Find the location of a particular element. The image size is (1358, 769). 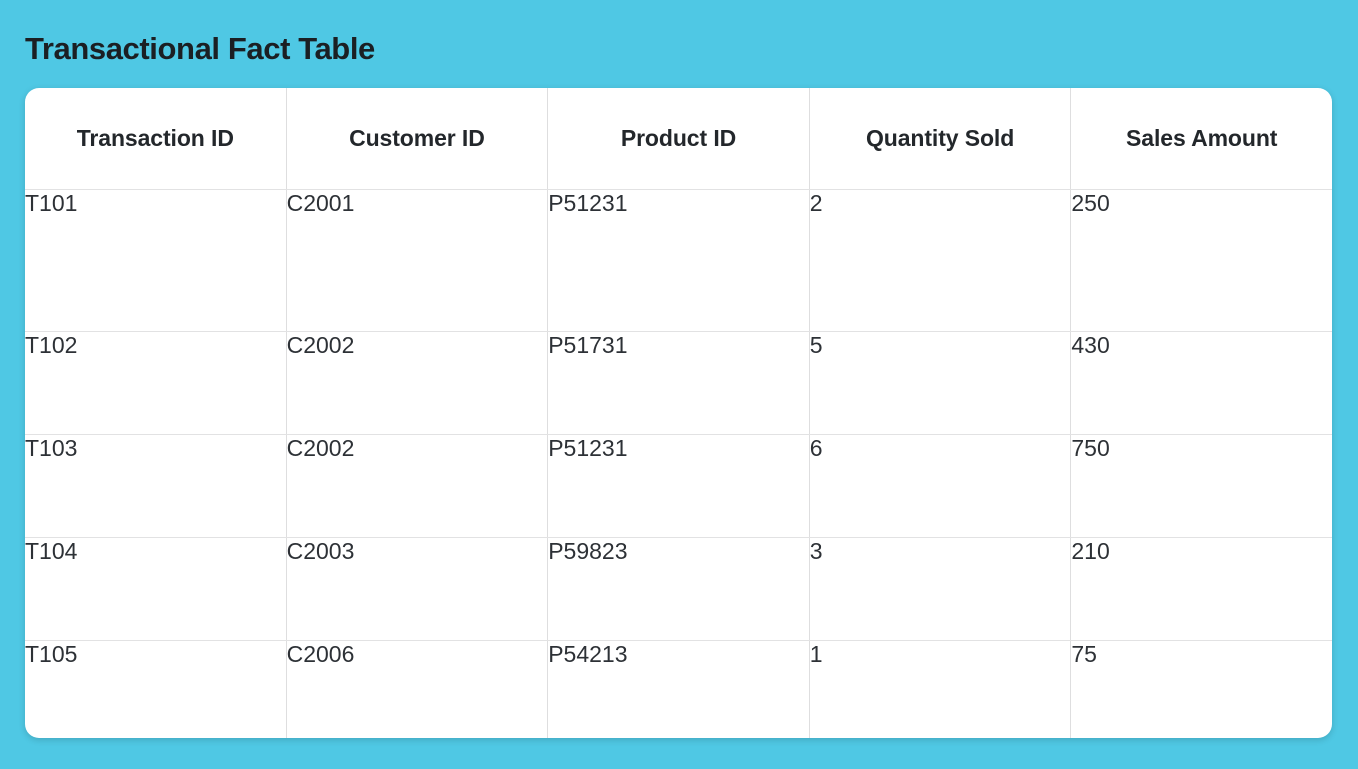

cell-sales-amount: 430 is located at coordinates (1201, 383).